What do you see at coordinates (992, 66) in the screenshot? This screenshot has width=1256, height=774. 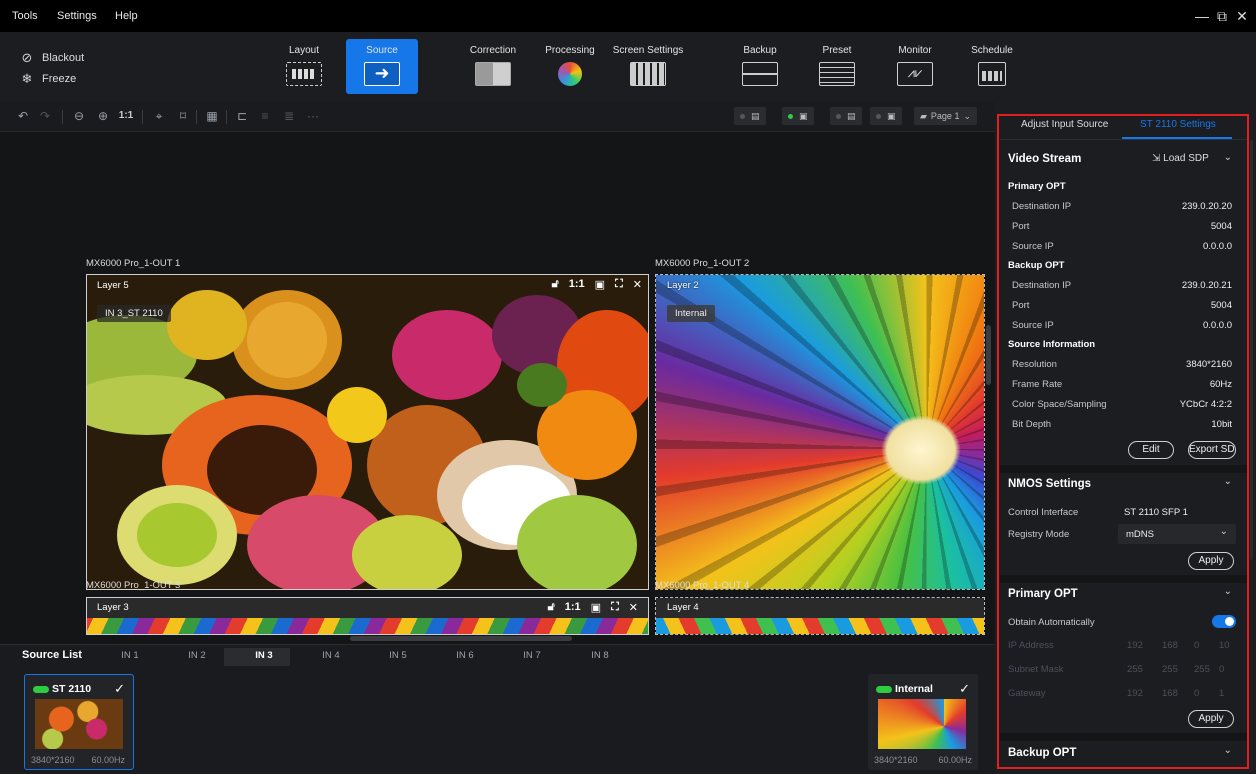 I see `schedule-button: Schedule` at bounding box center [992, 66].